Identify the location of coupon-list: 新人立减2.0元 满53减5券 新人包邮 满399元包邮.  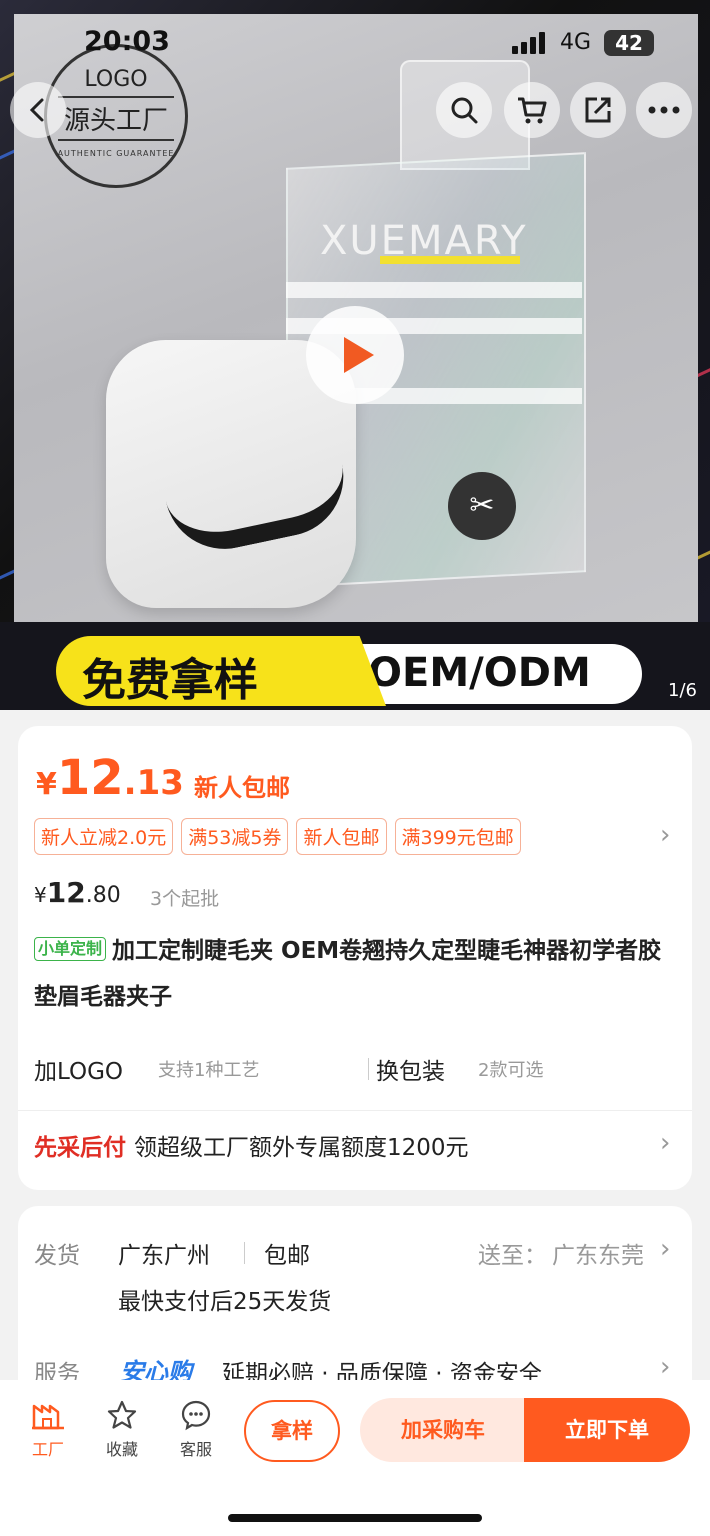
(277, 836).